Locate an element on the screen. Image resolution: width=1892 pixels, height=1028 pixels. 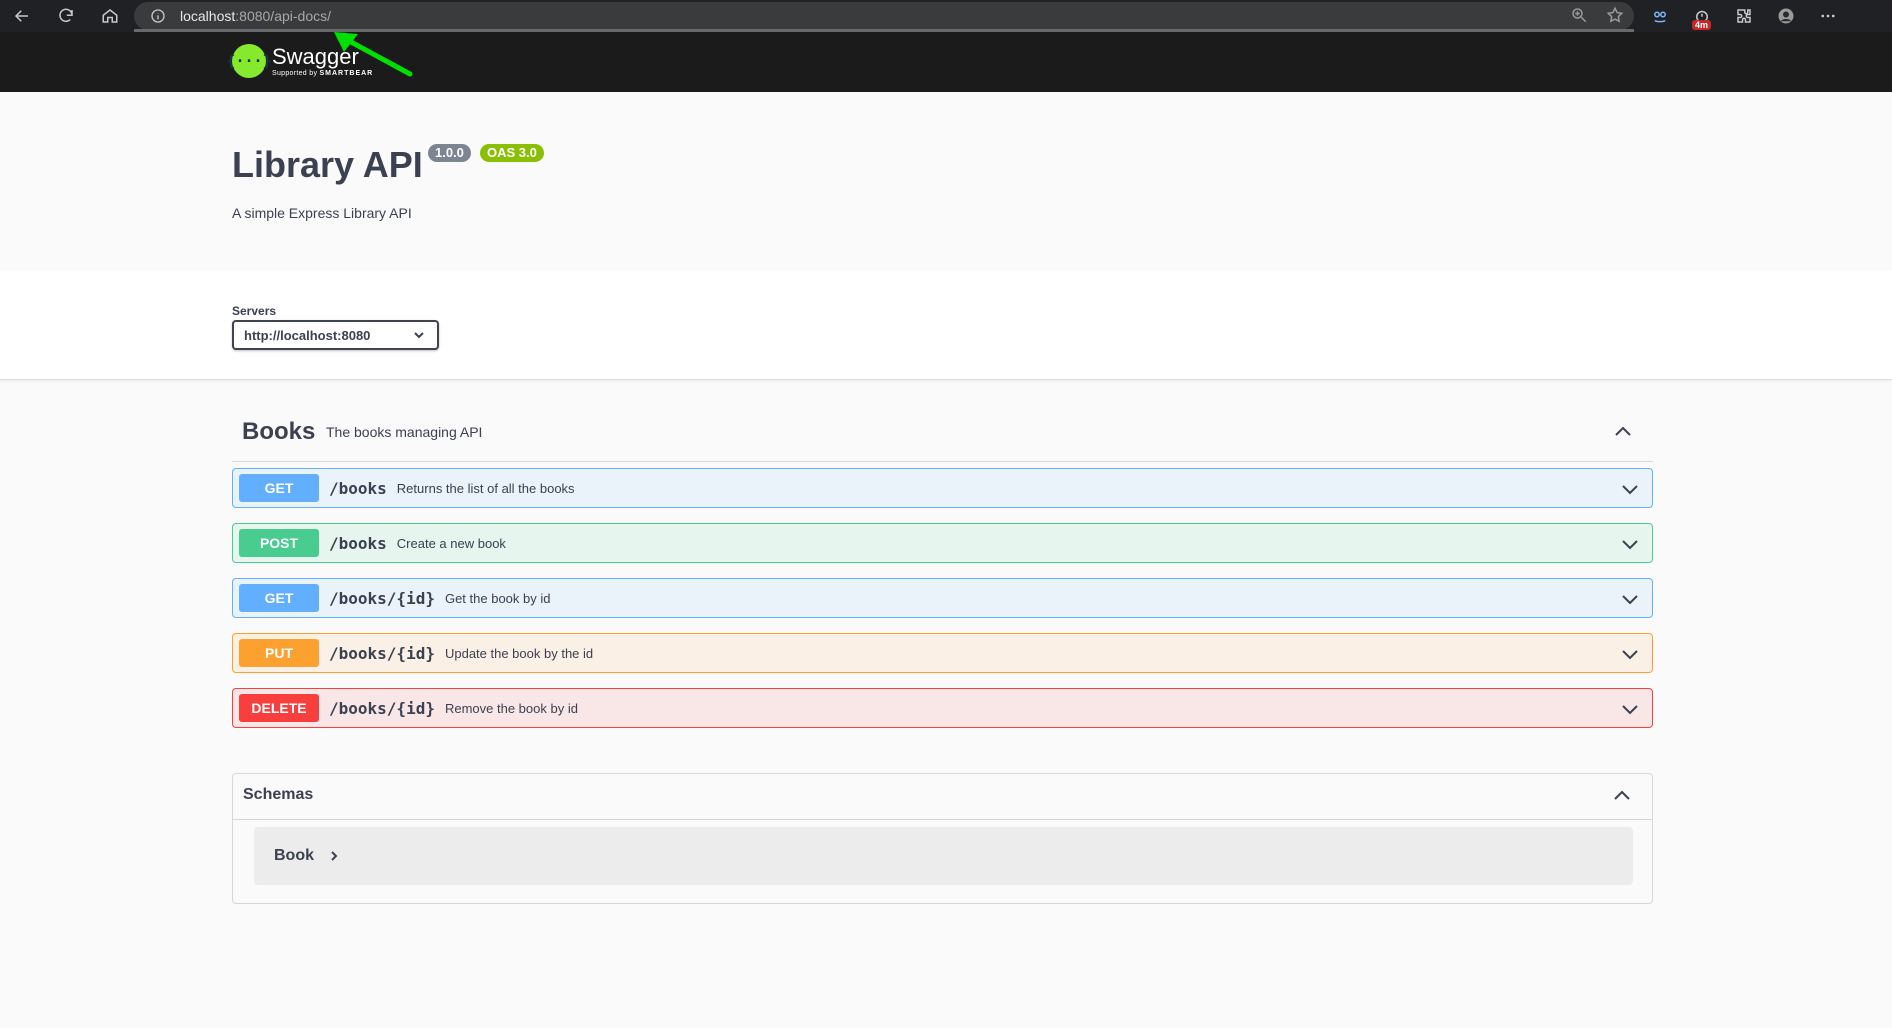
method-badge: DELETE is located at coordinates (279, 708).